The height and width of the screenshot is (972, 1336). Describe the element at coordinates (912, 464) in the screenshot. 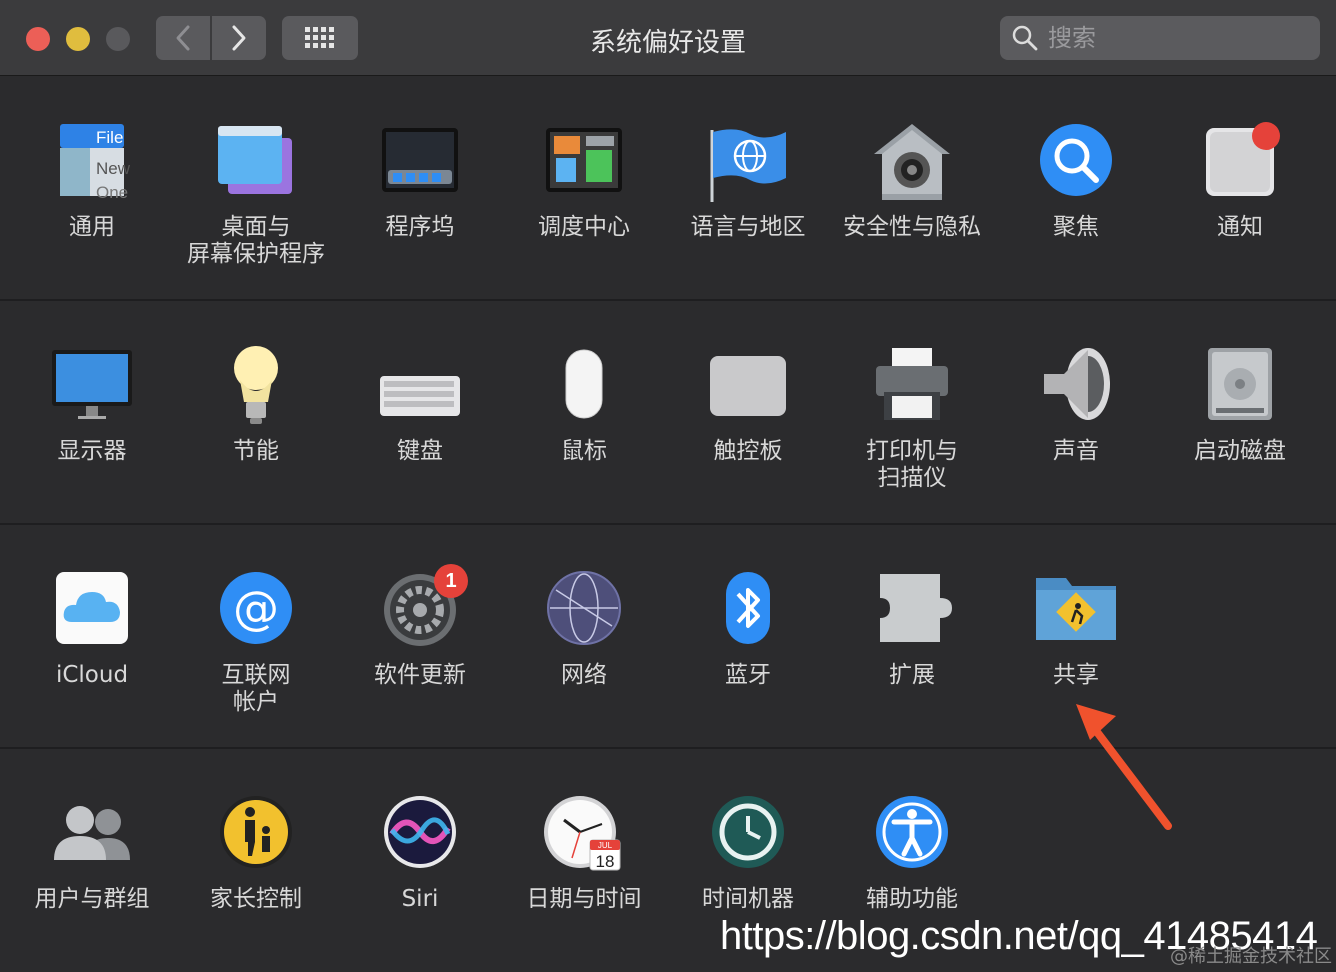

I see `pref-label: 打印机与 扫描仪` at that location.